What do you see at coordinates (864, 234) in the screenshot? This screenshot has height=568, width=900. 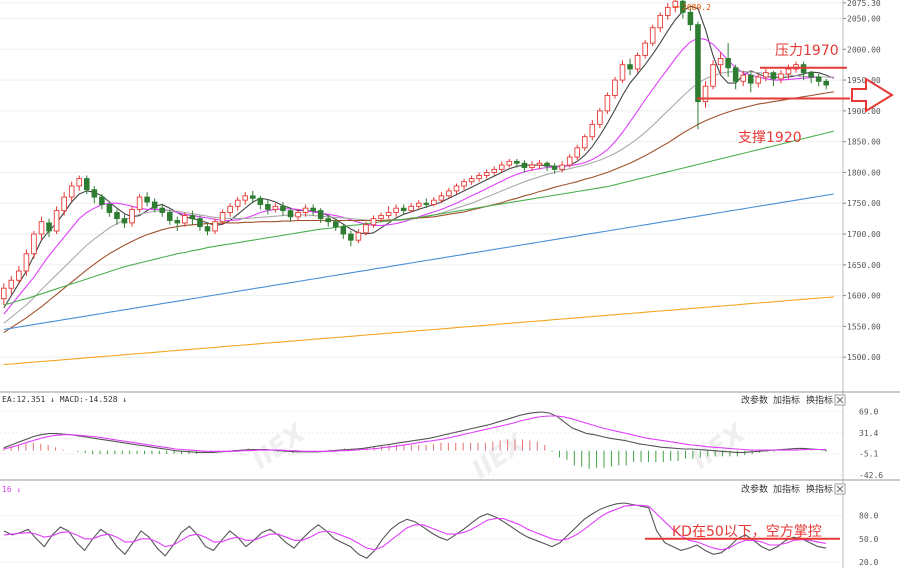 I see `price-tick-label: 1700.00` at bounding box center [864, 234].